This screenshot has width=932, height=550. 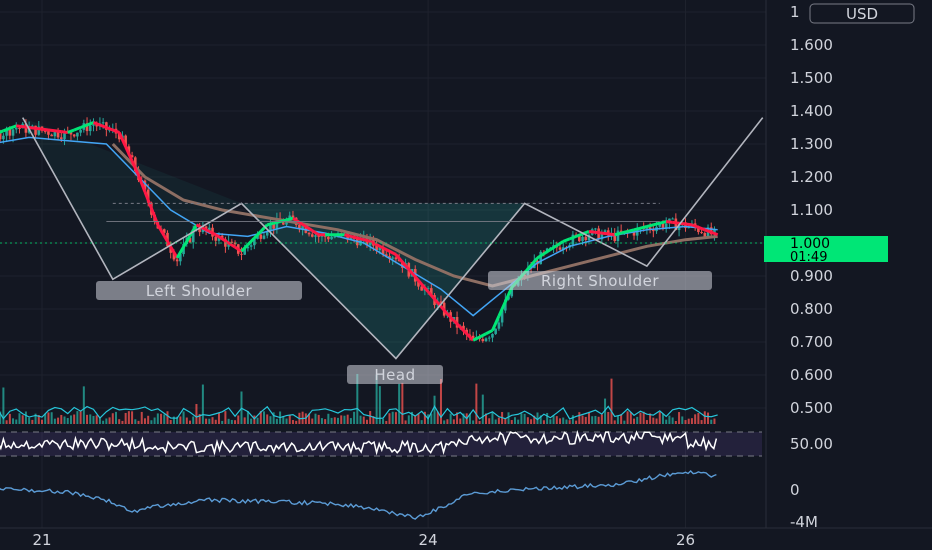 What do you see at coordinates (811, 408) in the screenshot?
I see `price-tick-label: 0.500` at bounding box center [811, 408].